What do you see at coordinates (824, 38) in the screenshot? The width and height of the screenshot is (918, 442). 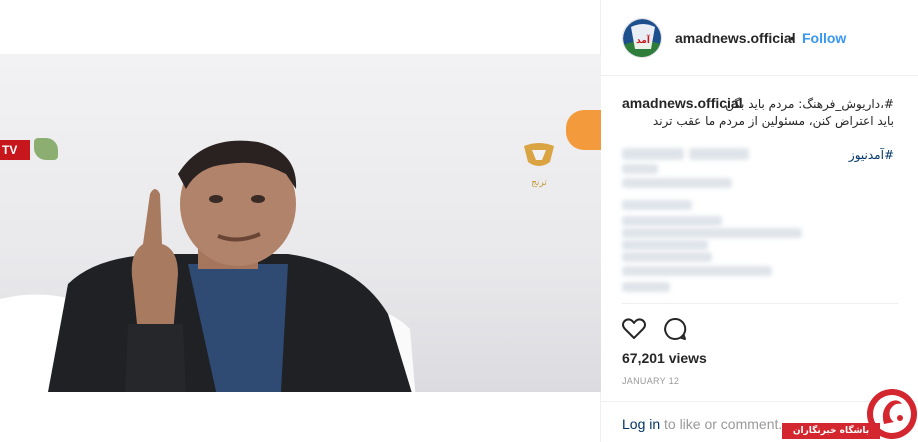 I see `follow-button: Follow` at bounding box center [824, 38].